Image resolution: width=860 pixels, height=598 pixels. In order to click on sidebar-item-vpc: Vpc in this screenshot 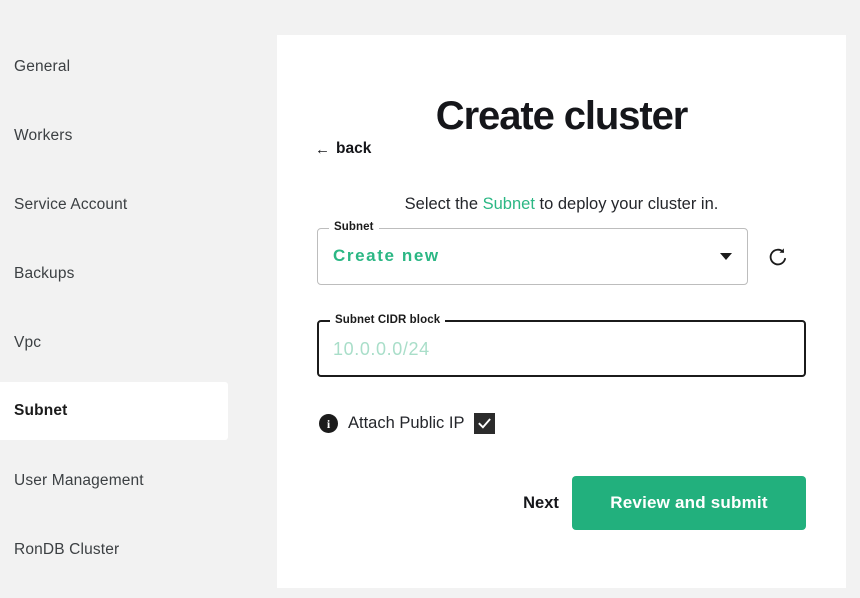, I will do `click(114, 343)`.